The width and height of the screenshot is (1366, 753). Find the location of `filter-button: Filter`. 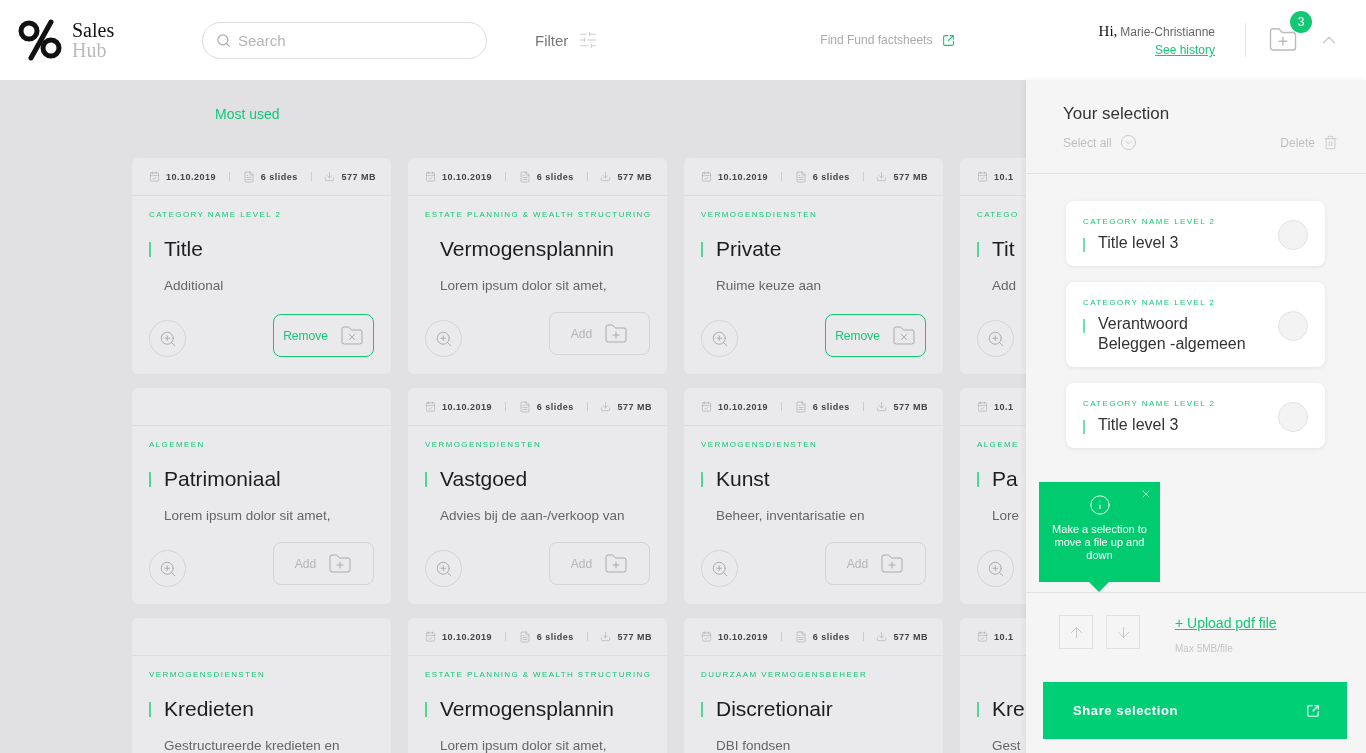

filter-button: Filter is located at coordinates (567, 40).